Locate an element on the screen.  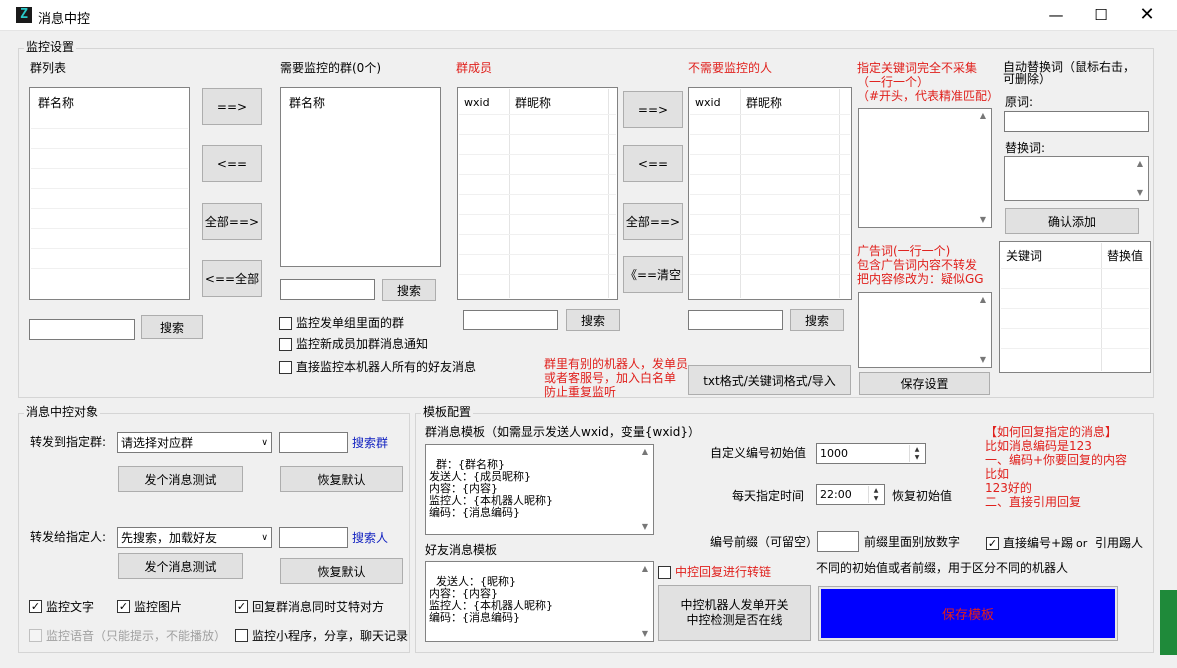
ad-words-textarea: ▲ ▼ is located at coordinates (925, 330).